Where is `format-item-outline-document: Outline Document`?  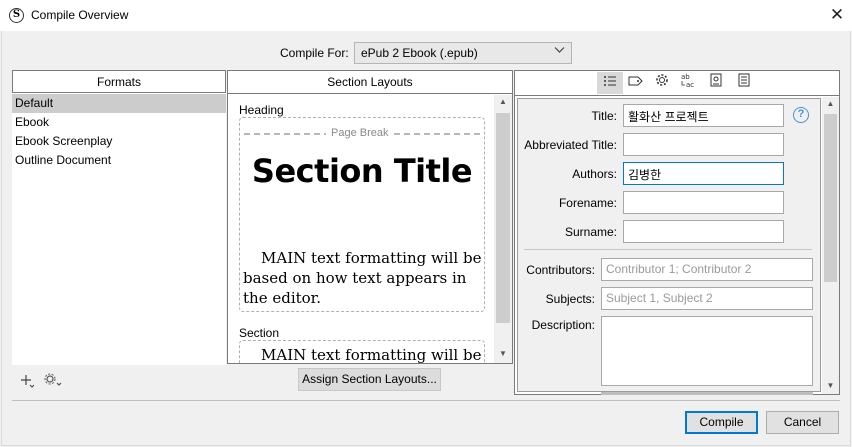 format-item-outline-document: Outline Document is located at coordinates (119, 160).